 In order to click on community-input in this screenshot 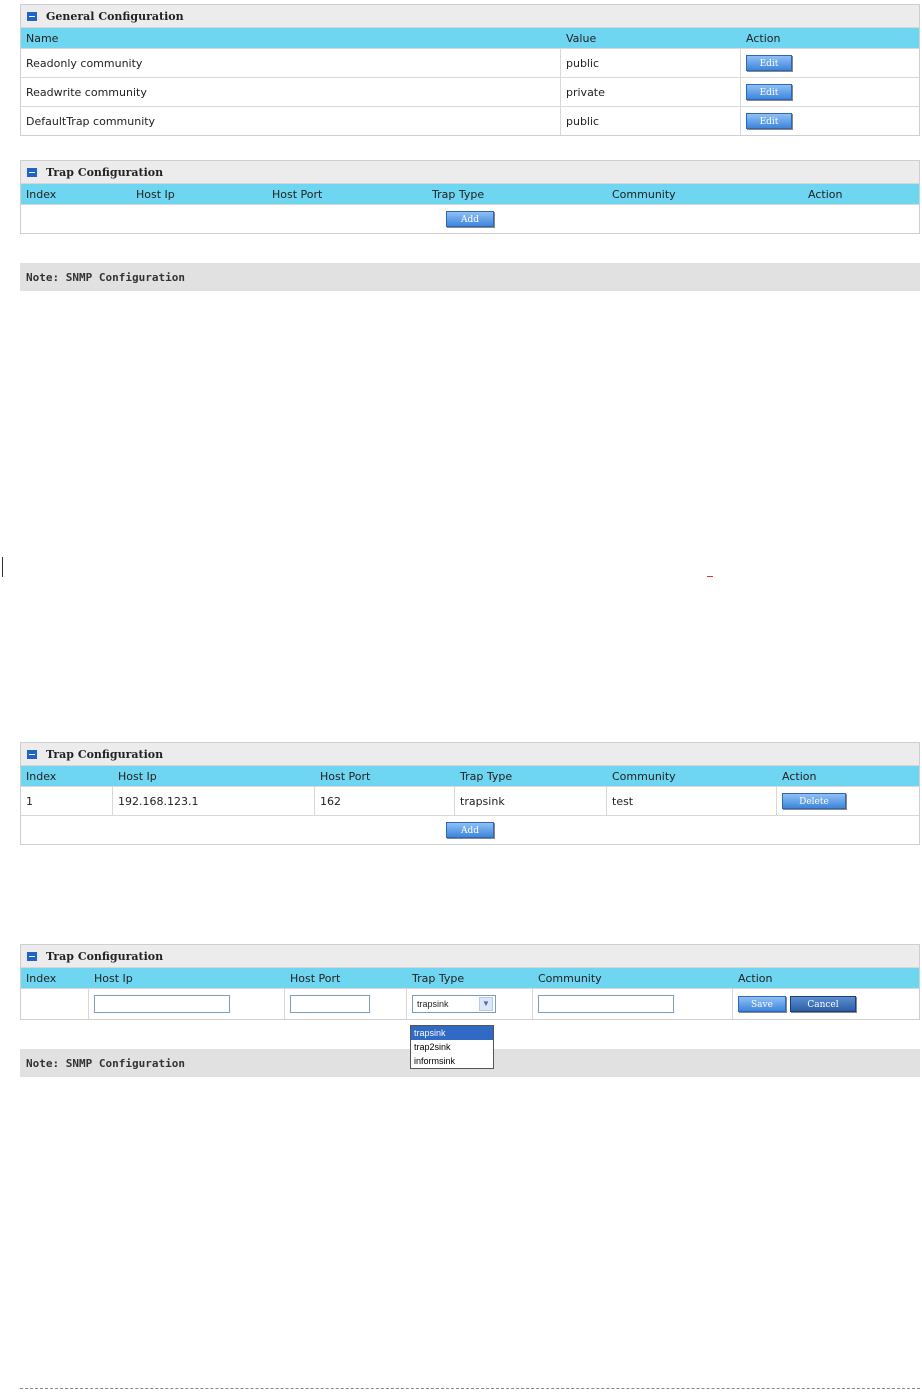, I will do `click(606, 1004)`.